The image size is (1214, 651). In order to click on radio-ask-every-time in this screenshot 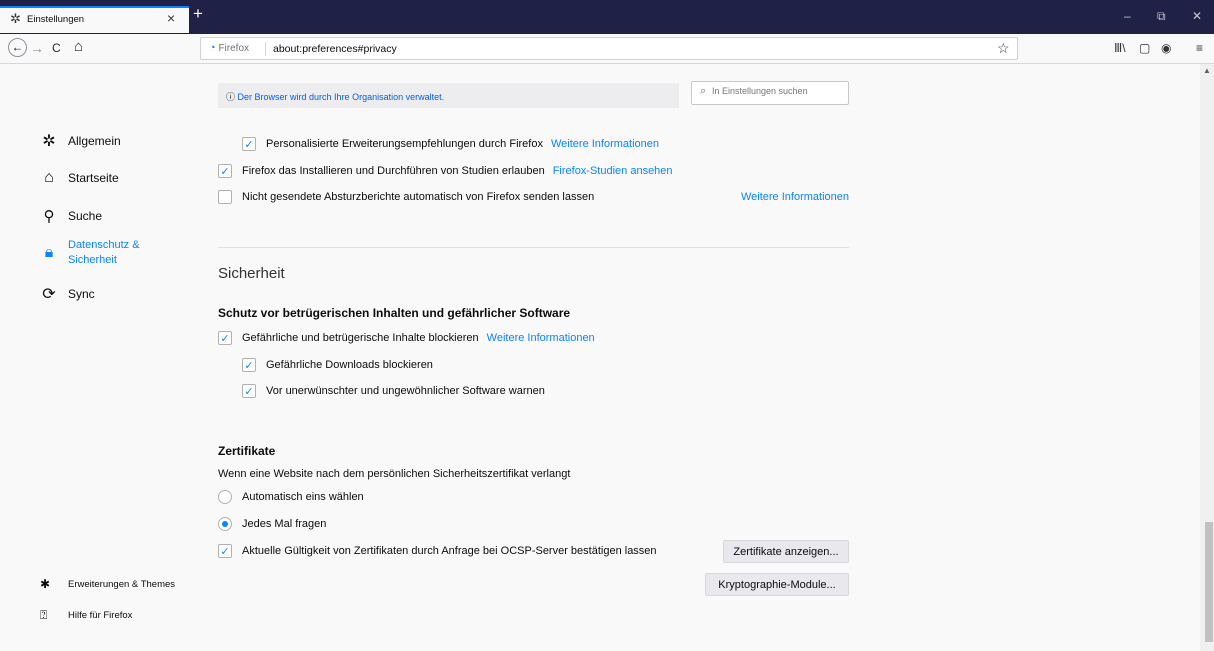, I will do `click(225, 524)`.